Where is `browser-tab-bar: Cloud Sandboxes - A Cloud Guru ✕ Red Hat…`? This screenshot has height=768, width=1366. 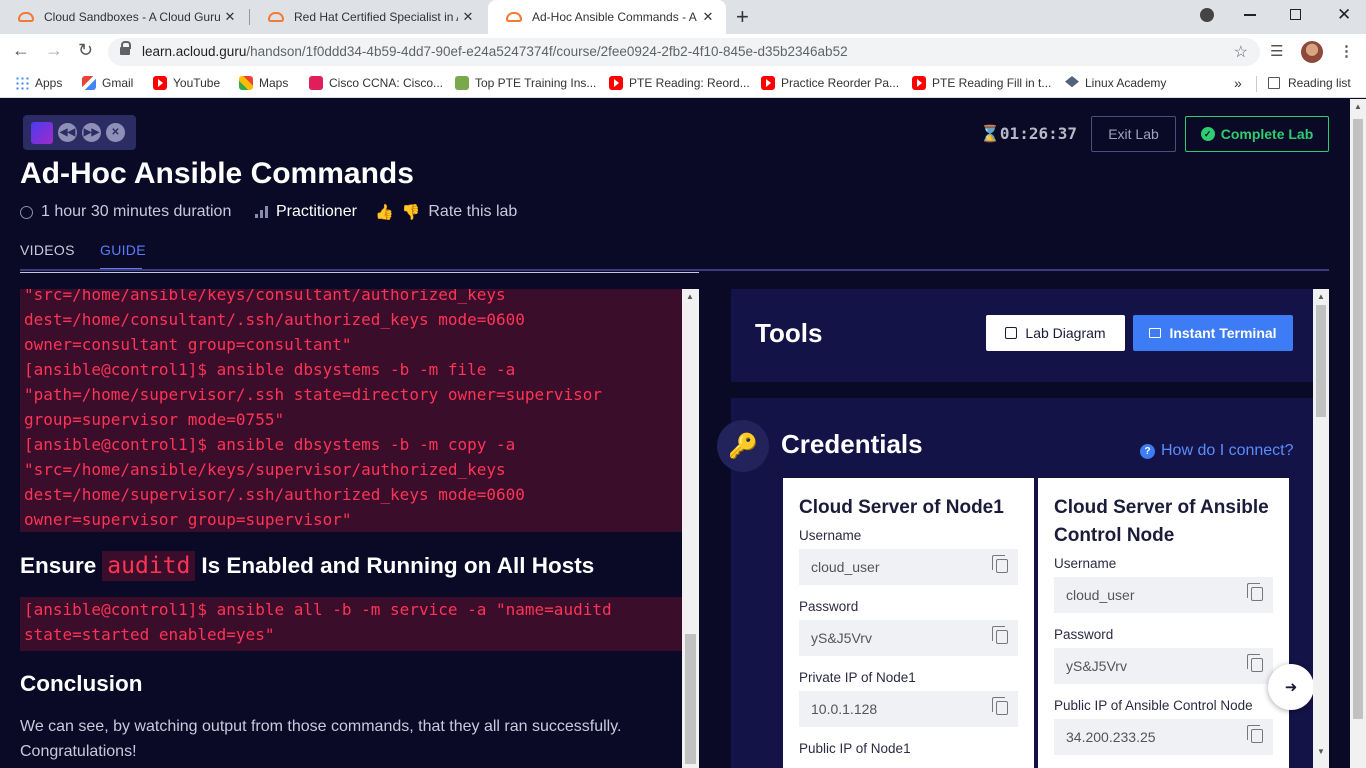
browser-tab-bar: Cloud Sandboxes - A Cloud Guru ✕ Red Hat… is located at coordinates (683, 17).